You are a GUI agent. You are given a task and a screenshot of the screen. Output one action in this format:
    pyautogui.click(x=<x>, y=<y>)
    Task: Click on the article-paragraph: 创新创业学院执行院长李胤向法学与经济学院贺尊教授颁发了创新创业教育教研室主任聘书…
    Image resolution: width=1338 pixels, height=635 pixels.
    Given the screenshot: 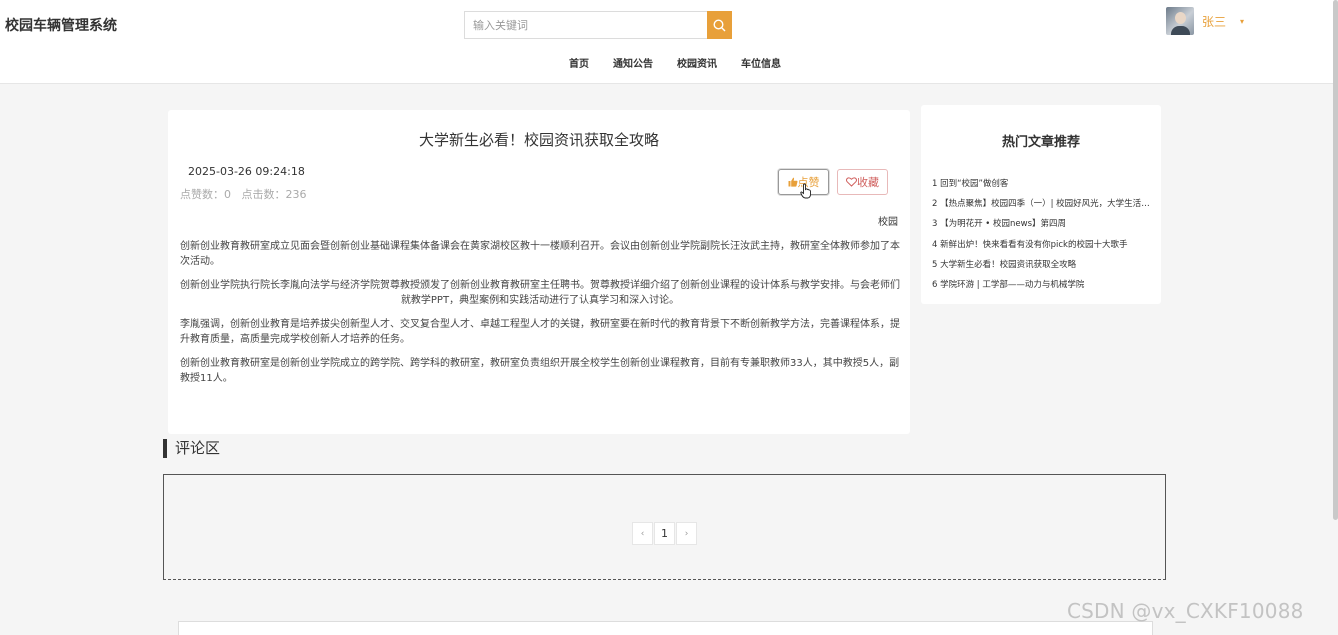 What is the action you would take?
    pyautogui.click(x=540, y=293)
    